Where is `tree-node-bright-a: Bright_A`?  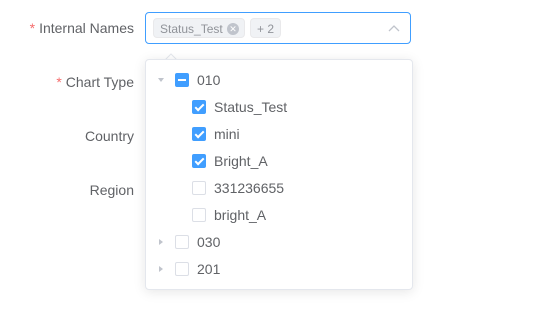
tree-node-bright-a: Bright_A is located at coordinates (230, 160).